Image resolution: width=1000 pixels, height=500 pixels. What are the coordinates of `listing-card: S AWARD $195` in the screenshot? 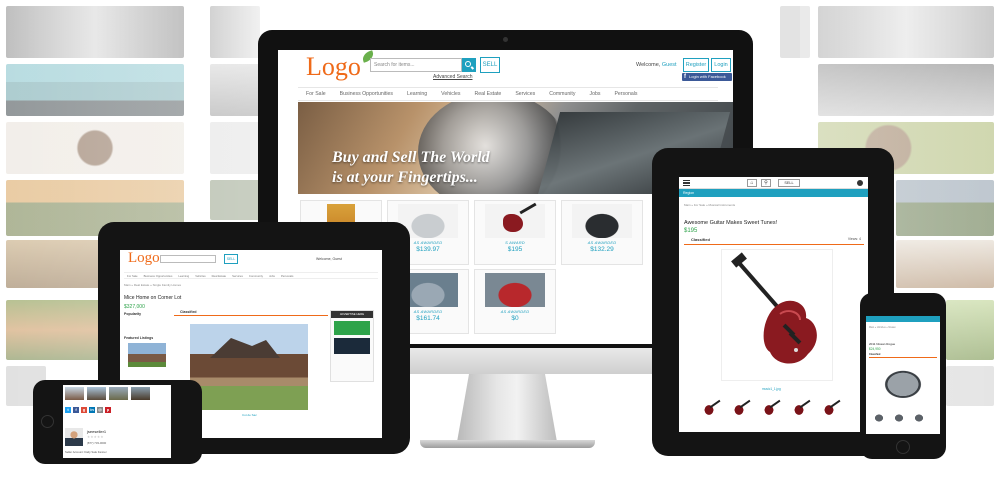 It's located at (515, 232).